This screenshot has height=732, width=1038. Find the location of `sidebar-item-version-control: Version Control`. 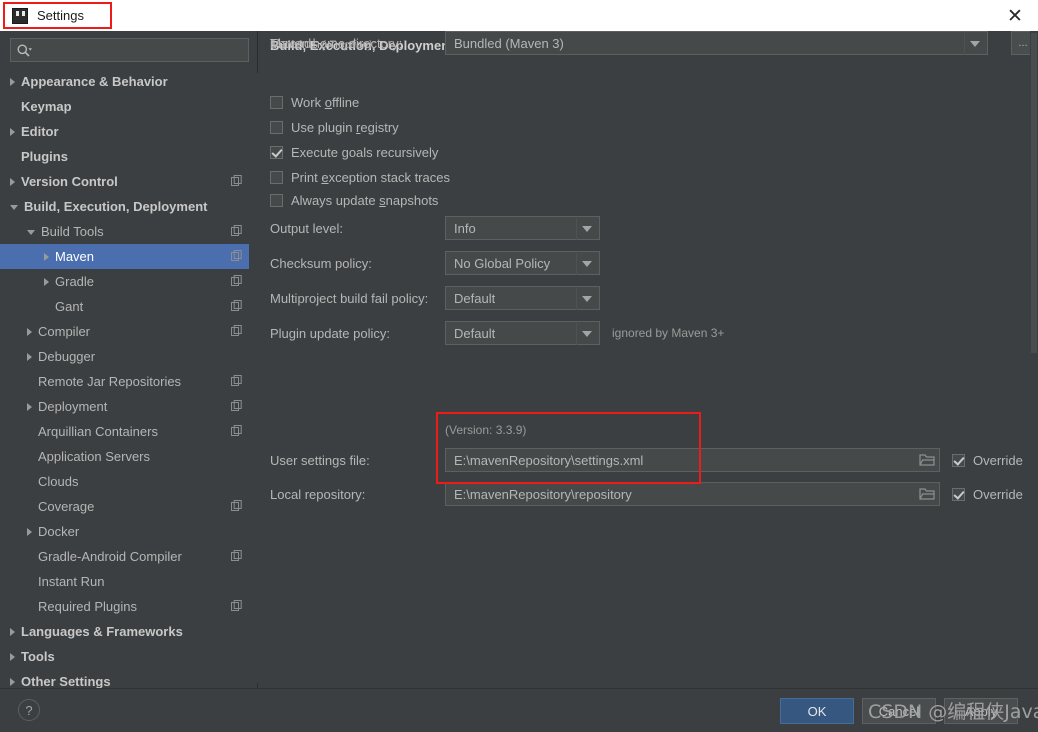

sidebar-item-version-control: Version Control is located at coordinates (129, 181).